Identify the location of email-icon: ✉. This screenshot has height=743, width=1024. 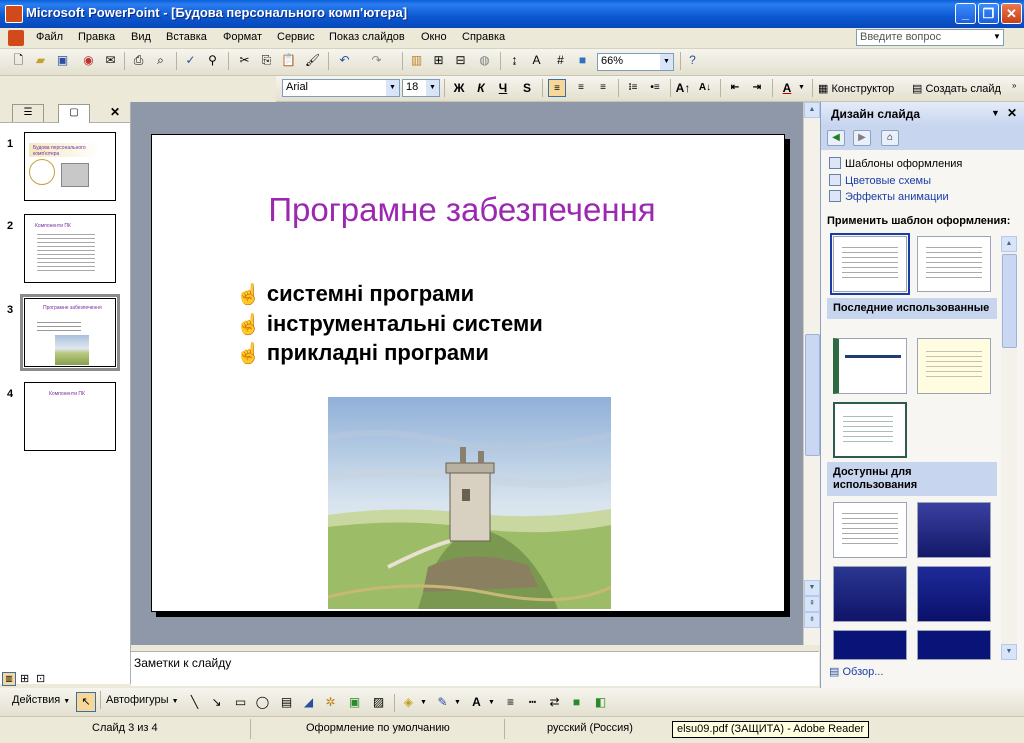
(110, 60).